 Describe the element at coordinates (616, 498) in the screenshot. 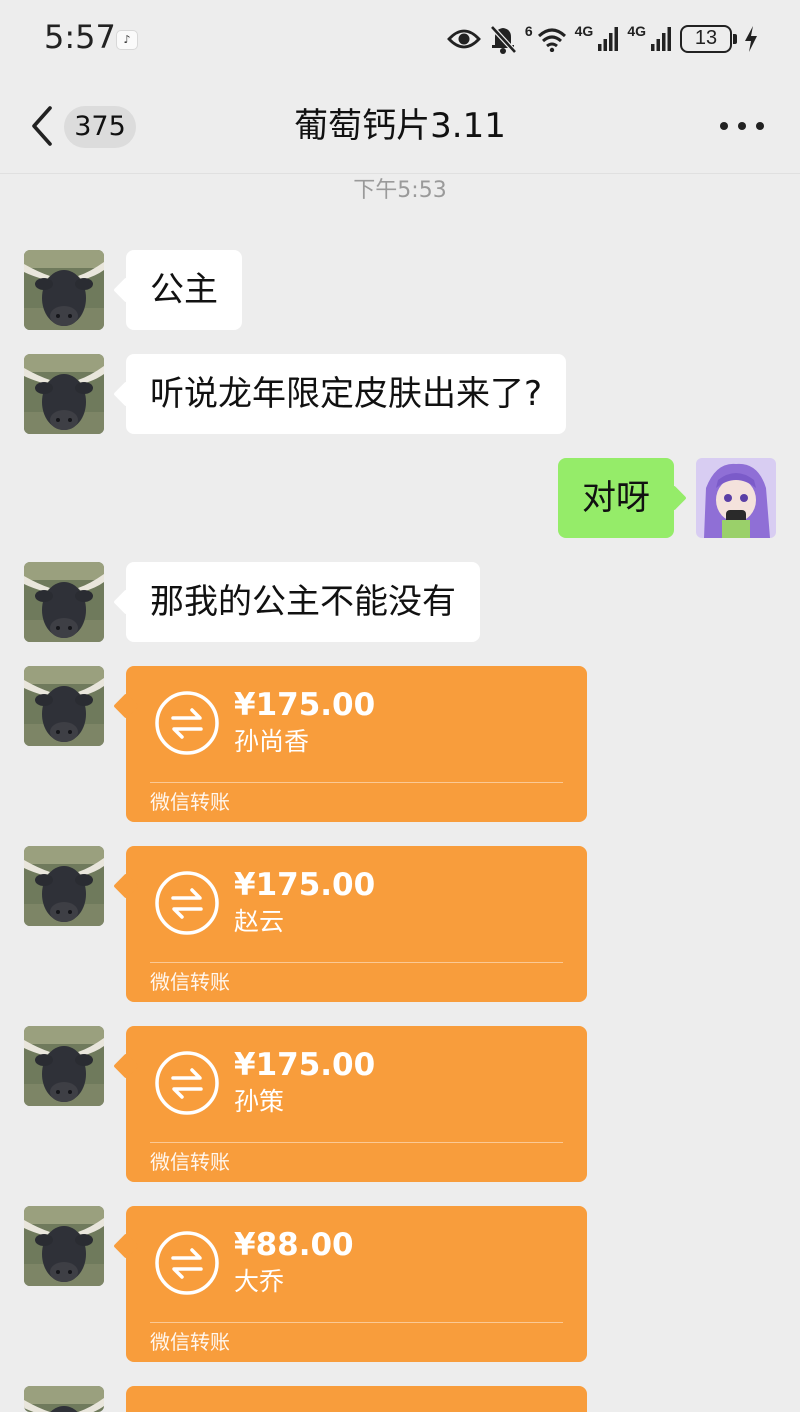

I see `outgoing-message: 对呀` at that location.